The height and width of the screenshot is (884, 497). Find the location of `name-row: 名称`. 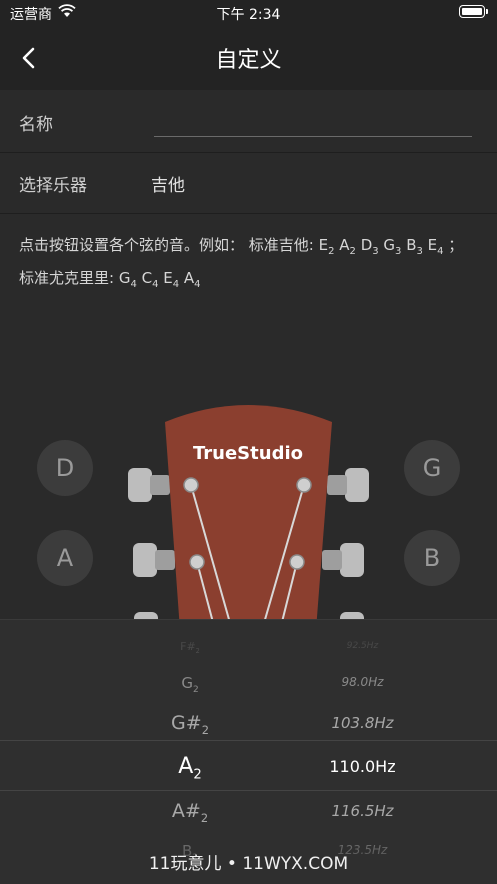

name-row: 名称 is located at coordinates (248, 122).